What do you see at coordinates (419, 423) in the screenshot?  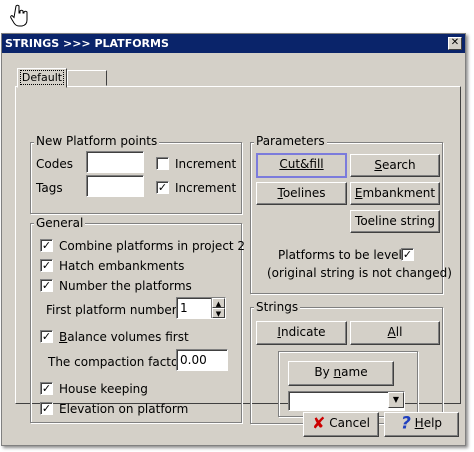 I see `help-mnemonic: H` at bounding box center [419, 423].